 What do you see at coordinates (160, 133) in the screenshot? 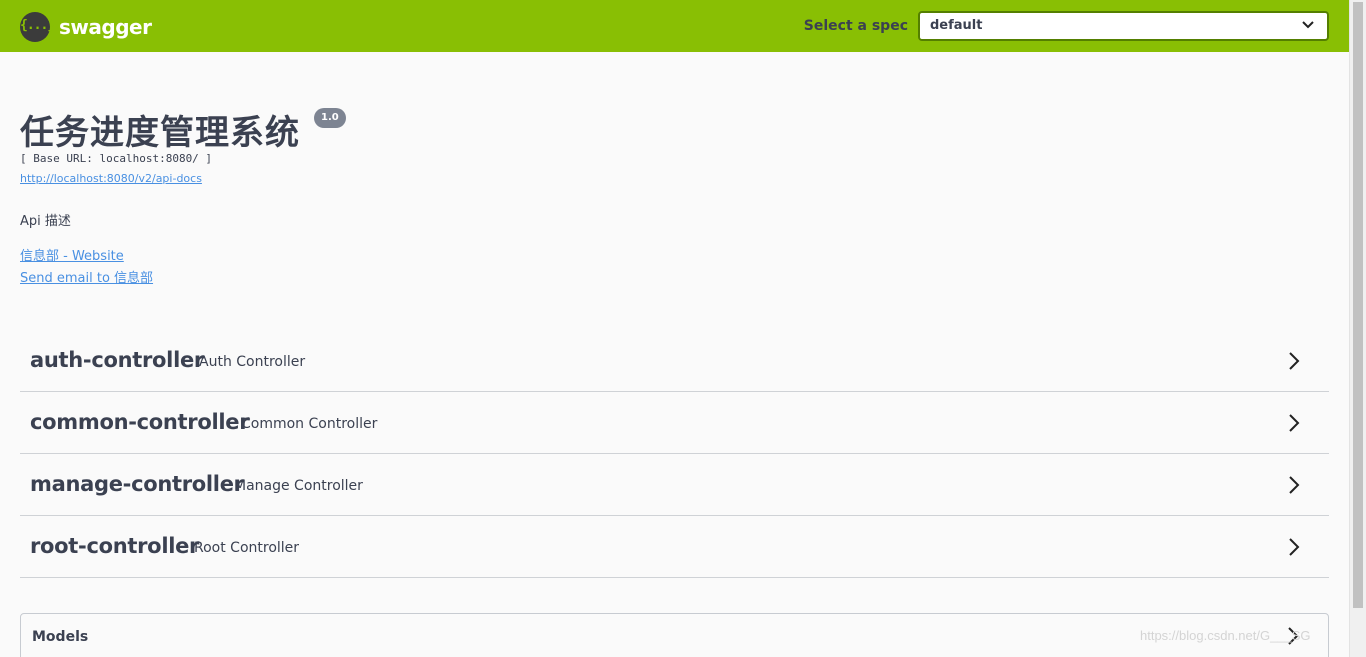
I see `api-title: 任务进度管理系统` at bounding box center [160, 133].